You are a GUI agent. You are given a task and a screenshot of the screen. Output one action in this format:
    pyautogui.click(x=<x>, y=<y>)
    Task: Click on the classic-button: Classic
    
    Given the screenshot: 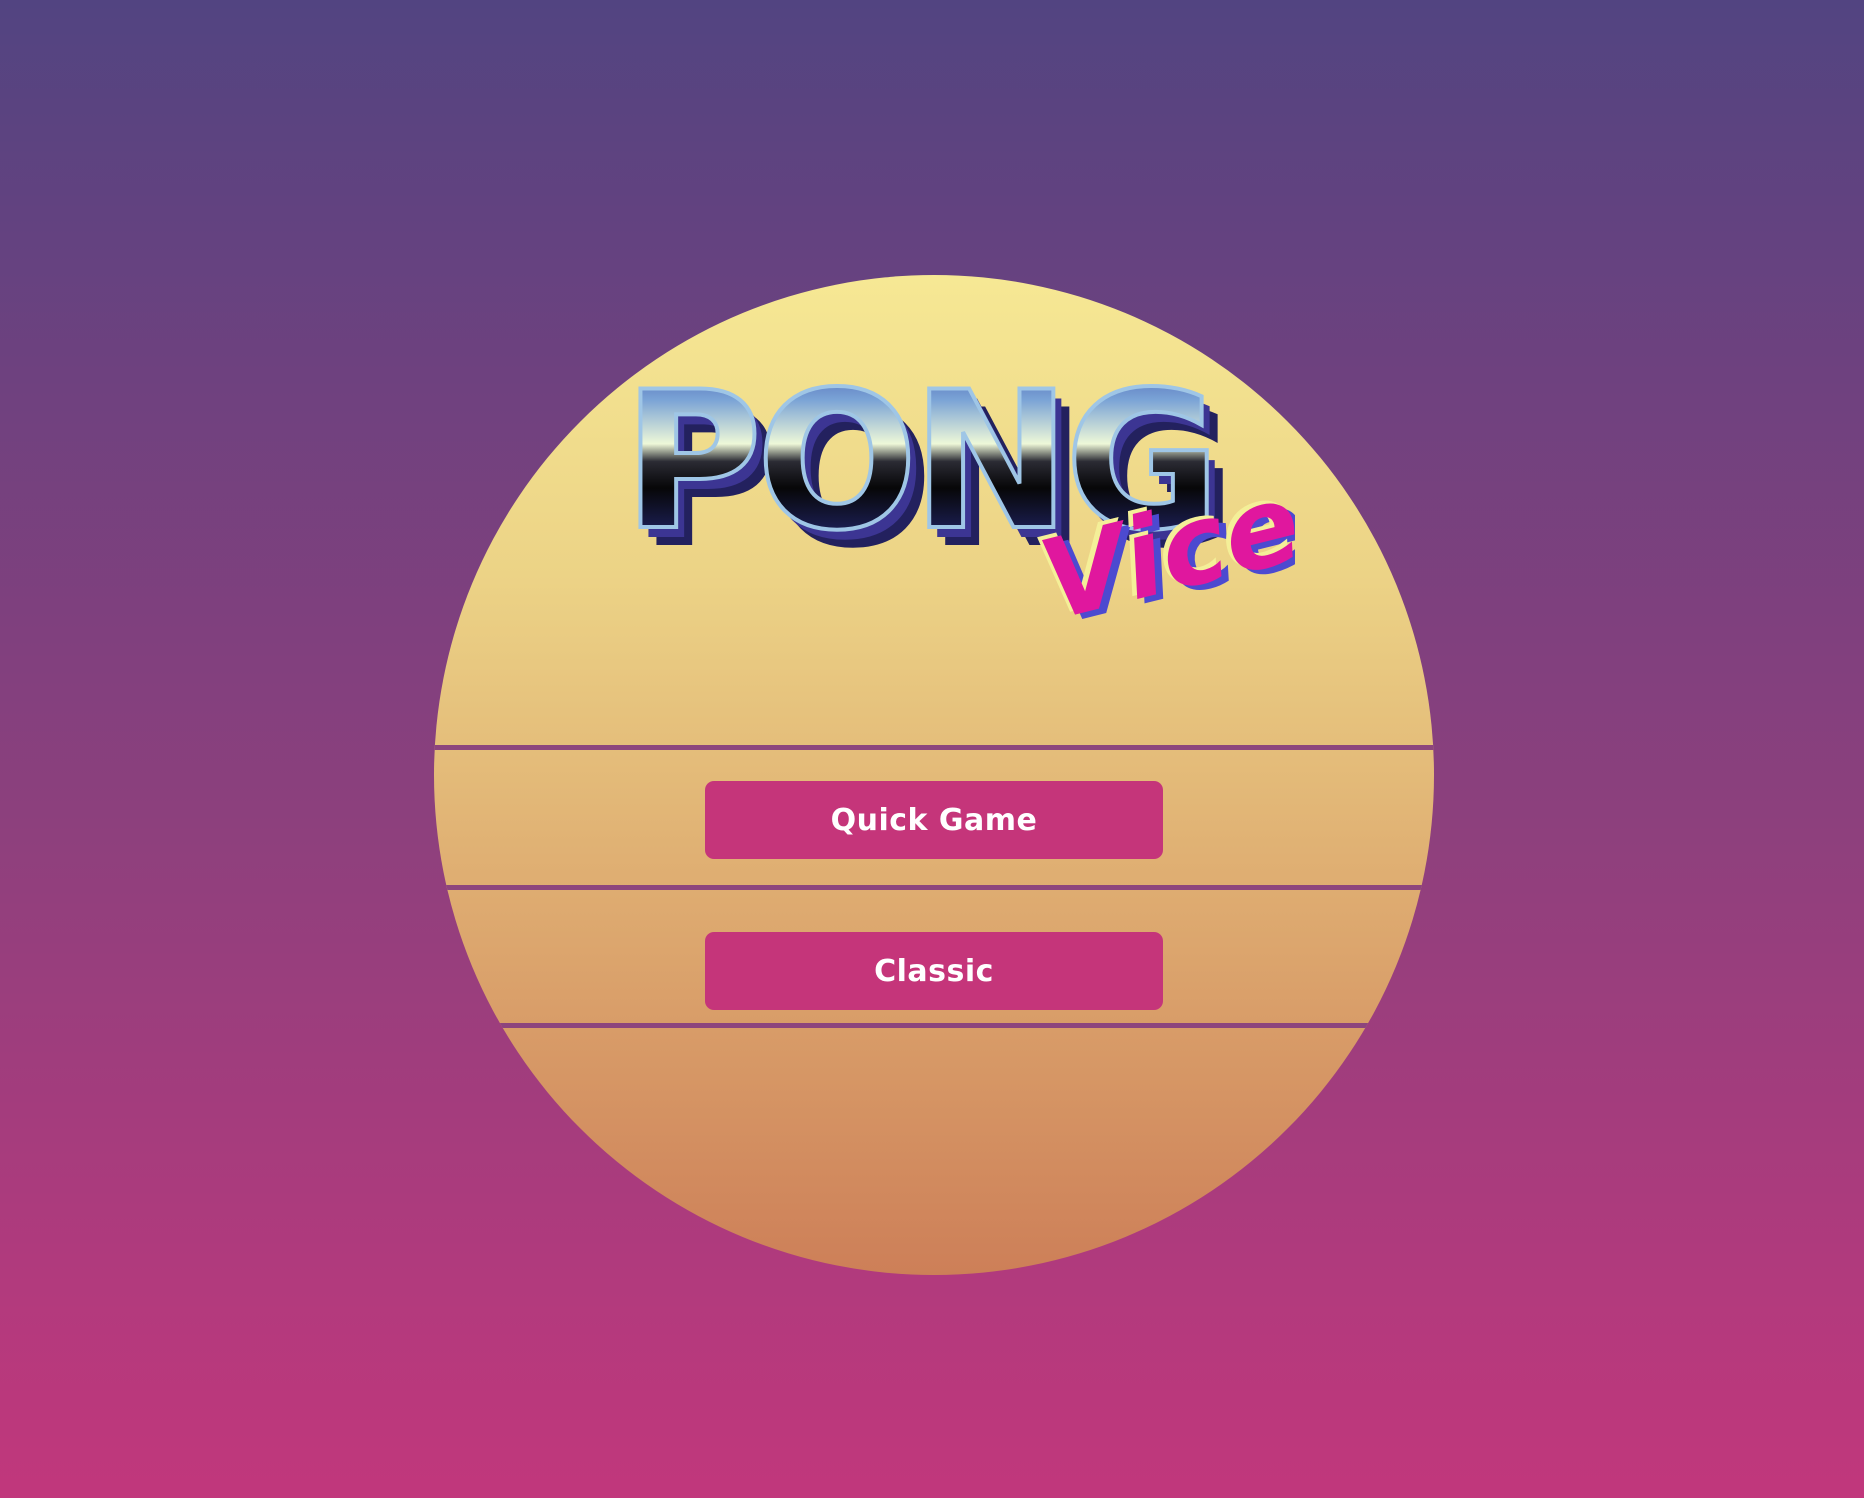 What is the action you would take?
    pyautogui.click(x=934, y=971)
    